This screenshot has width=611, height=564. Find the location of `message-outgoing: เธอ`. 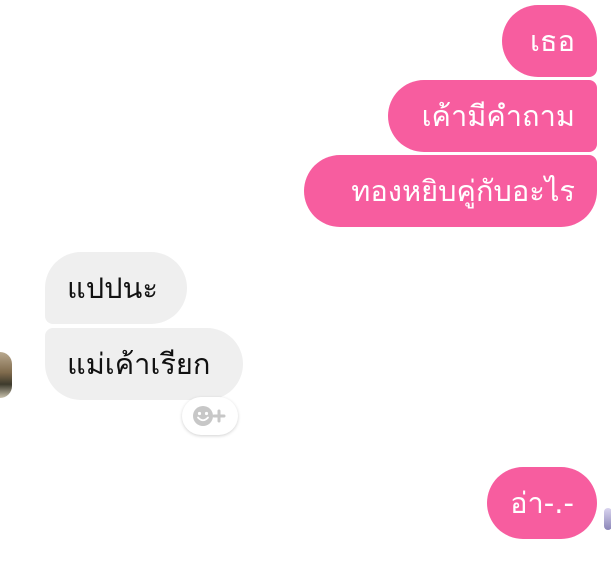

message-outgoing: เธอ is located at coordinates (549, 41).